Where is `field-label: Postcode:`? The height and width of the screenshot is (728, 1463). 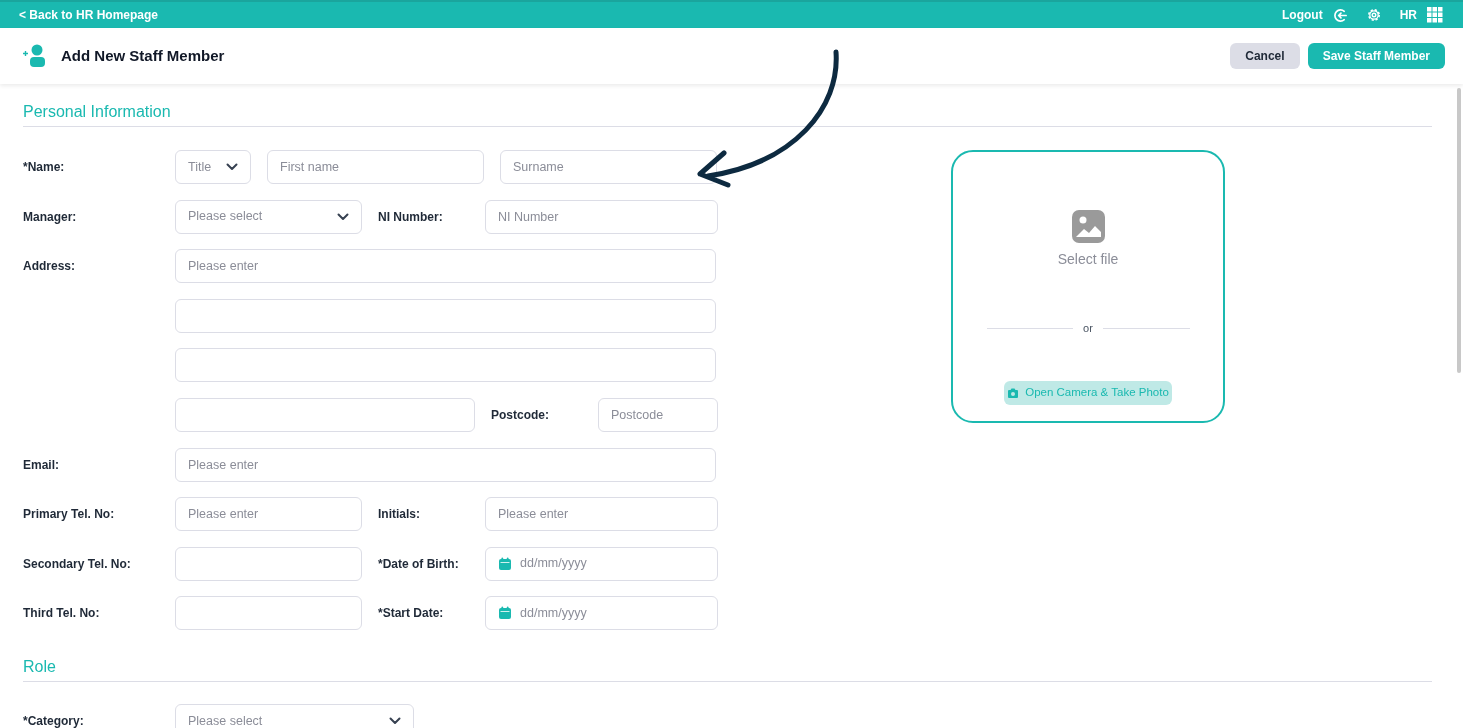 field-label: Postcode: is located at coordinates (520, 415).